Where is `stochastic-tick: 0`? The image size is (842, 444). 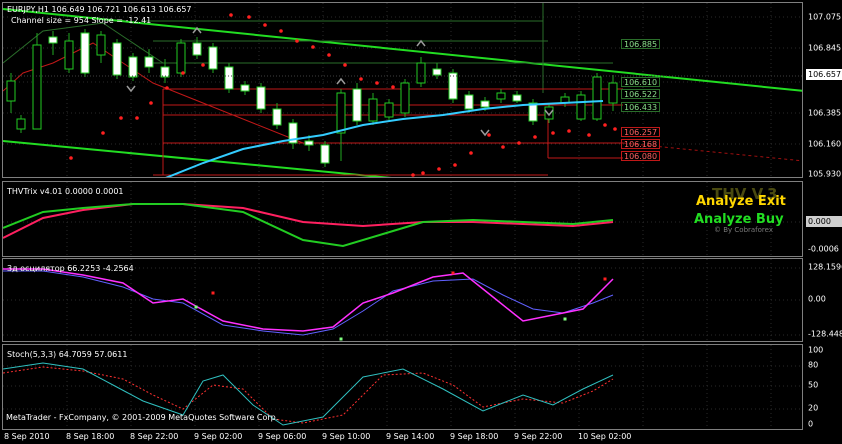 stochastic-tick: 0 is located at coordinates (811, 424).